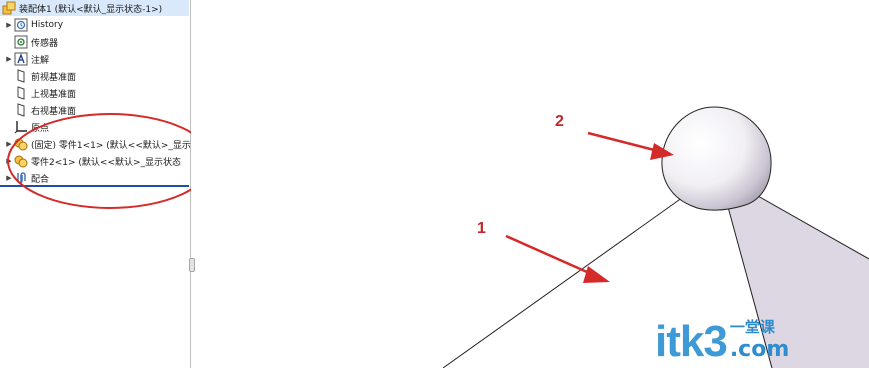  What do you see at coordinates (716, 158) in the screenshot?
I see `sphere-part` at bounding box center [716, 158].